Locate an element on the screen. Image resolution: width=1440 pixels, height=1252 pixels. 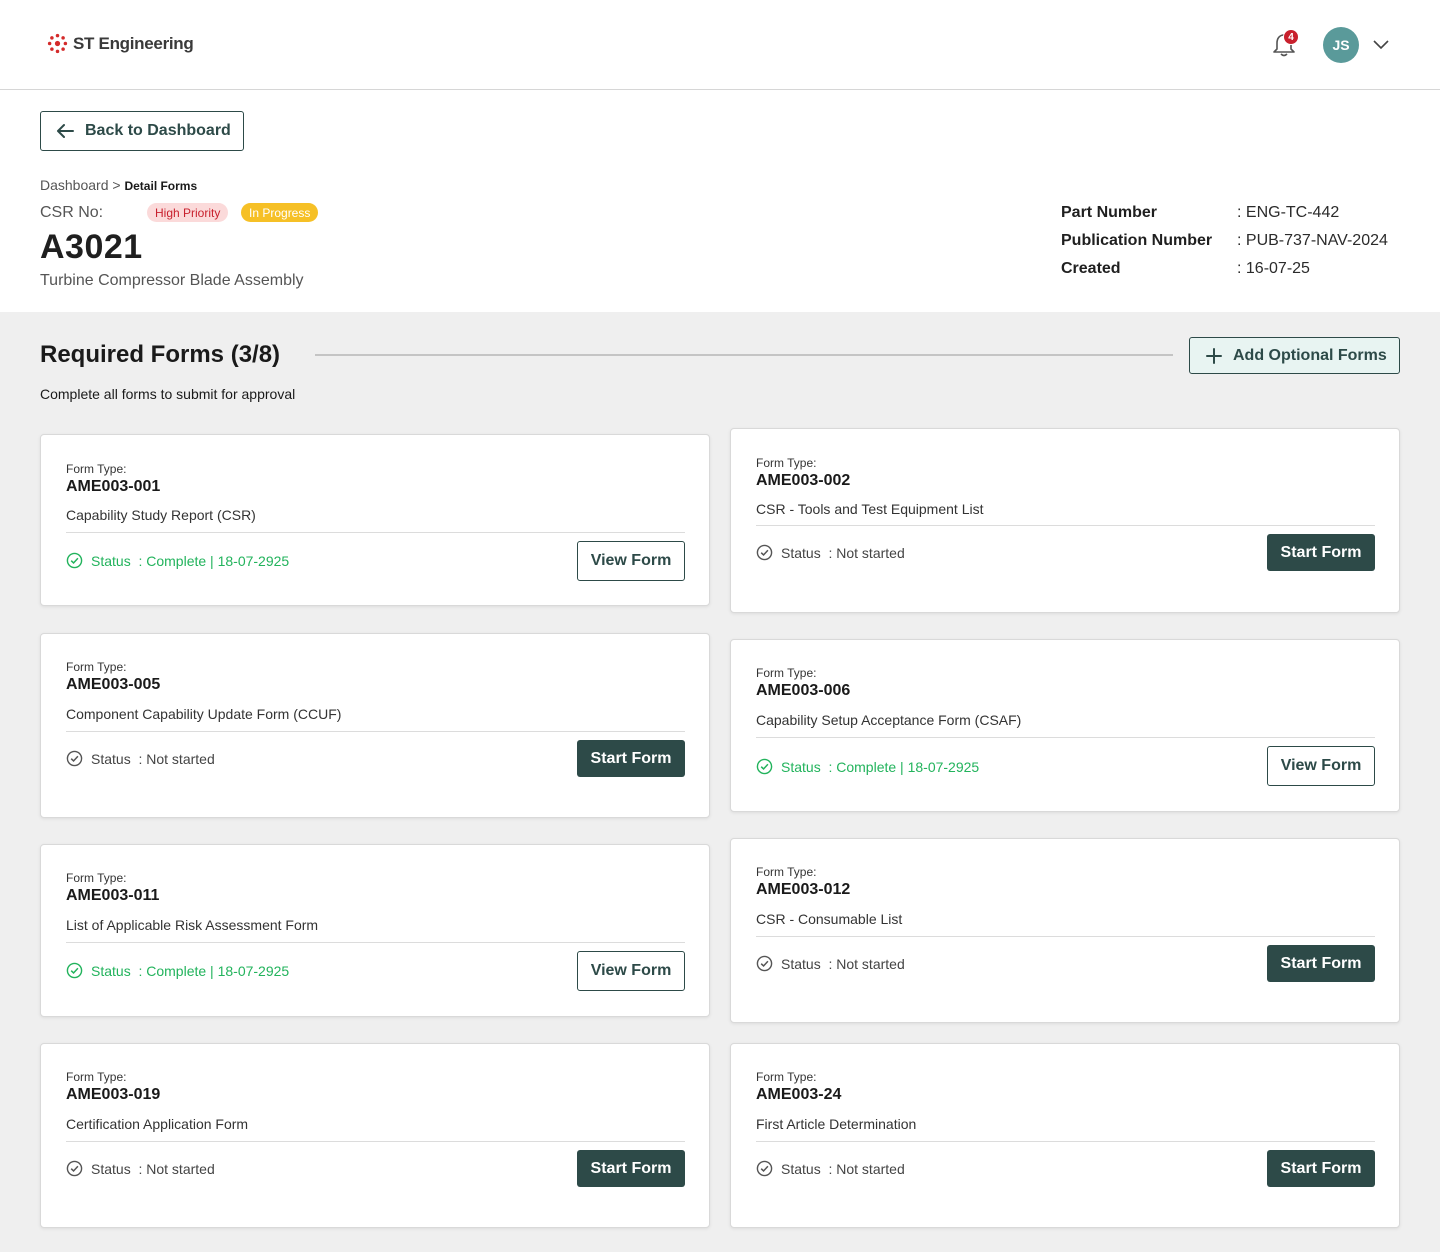
notification-count-badge: 4 is located at coordinates (1291, 37).